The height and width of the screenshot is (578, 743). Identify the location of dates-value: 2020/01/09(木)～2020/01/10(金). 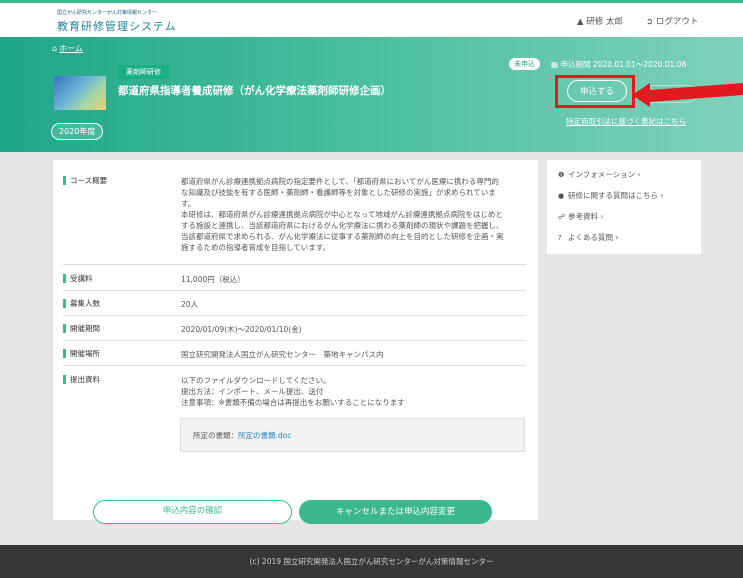
(241, 329).